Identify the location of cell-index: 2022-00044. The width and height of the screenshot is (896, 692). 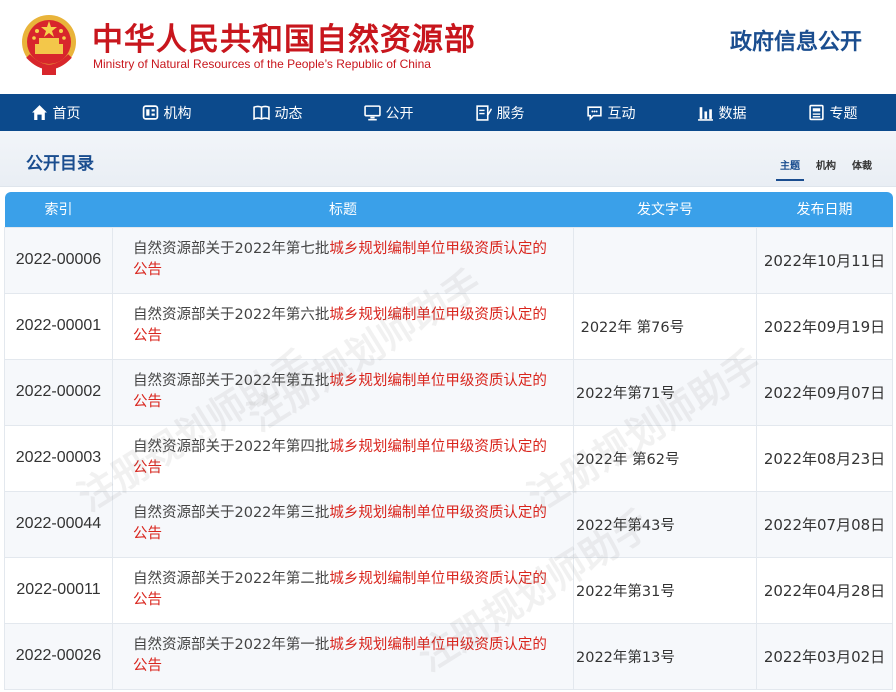
(58, 524).